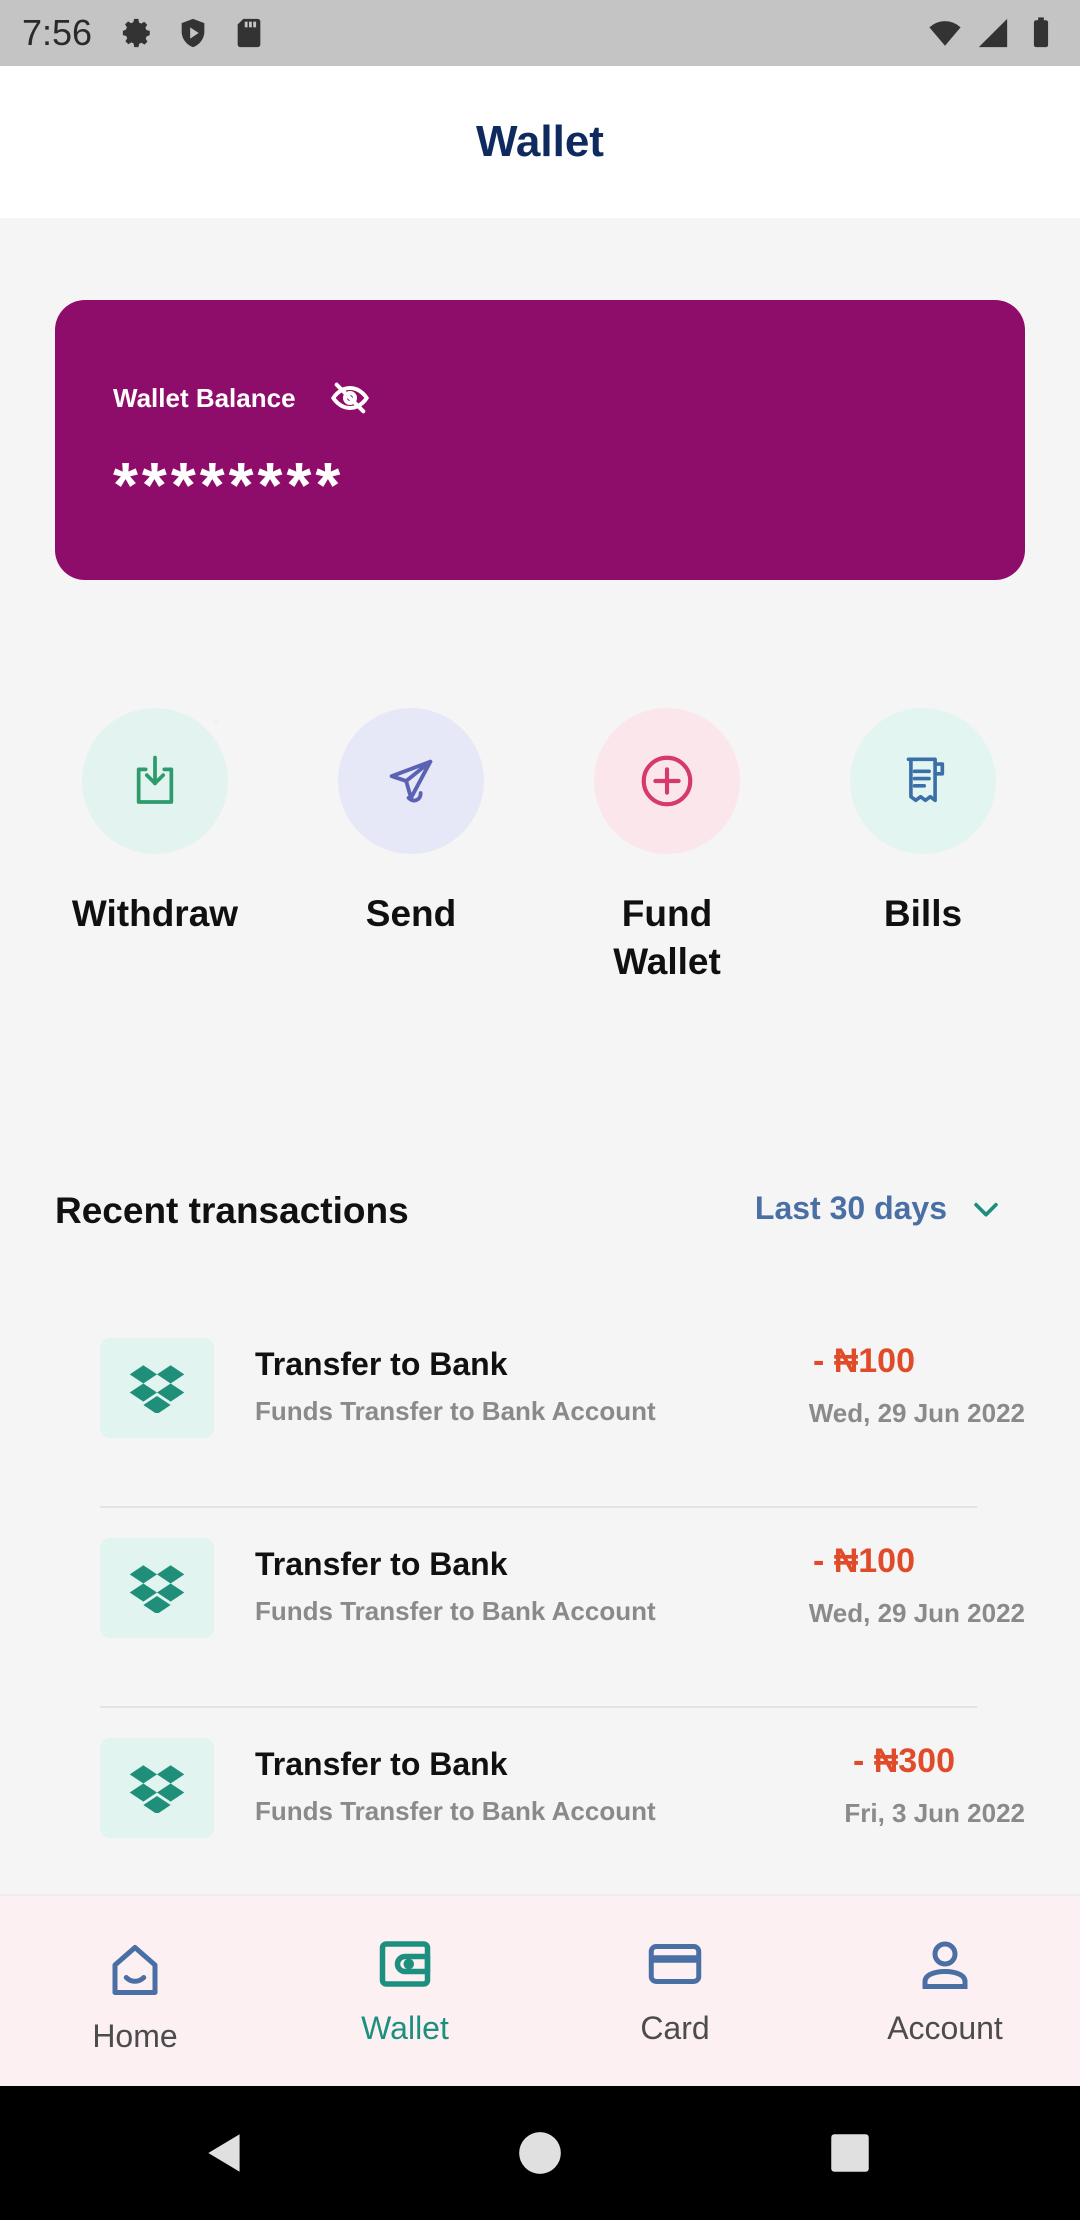  What do you see at coordinates (405, 1992) in the screenshot?
I see `nav-item-wallet: Wallet` at bounding box center [405, 1992].